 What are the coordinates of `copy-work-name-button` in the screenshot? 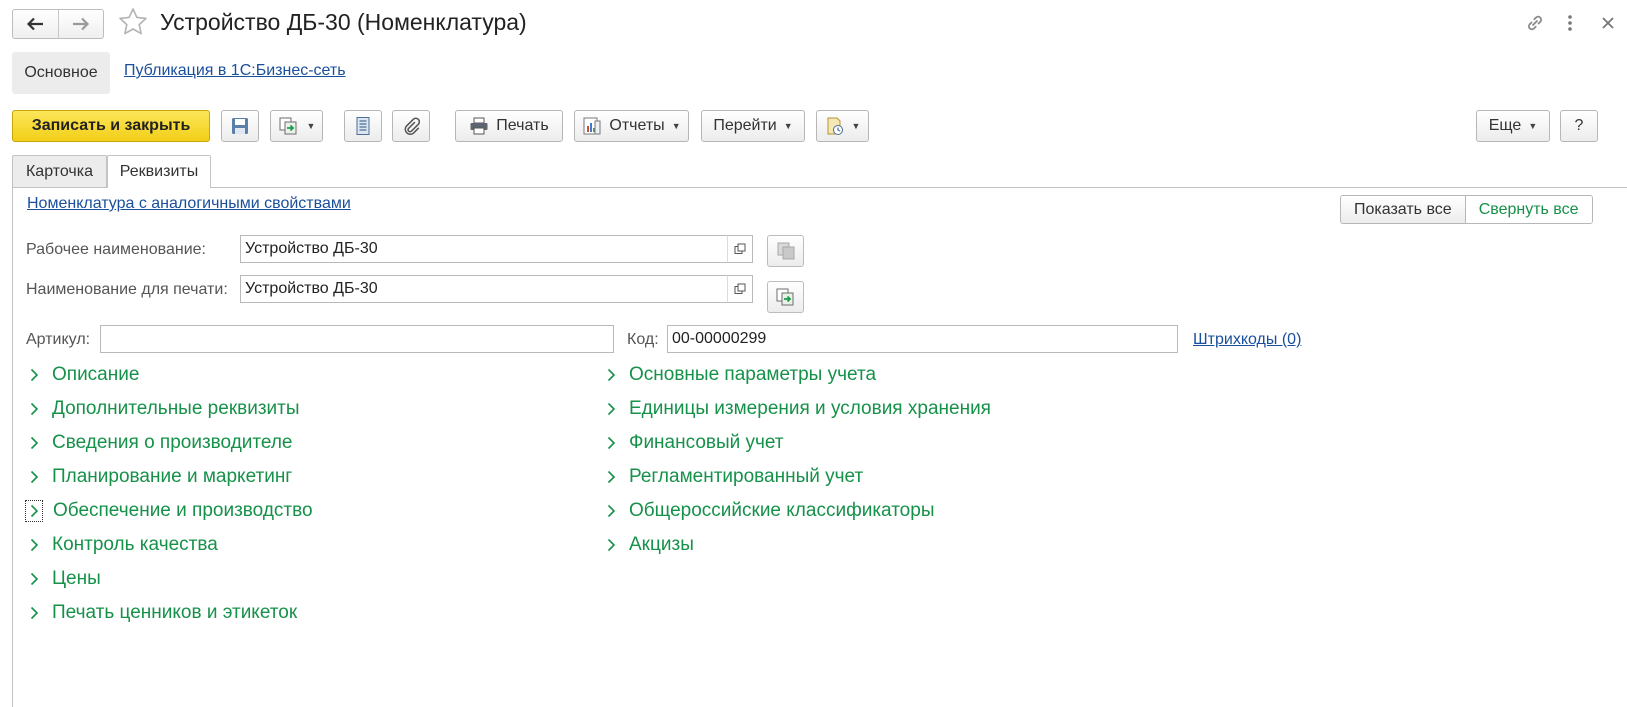 It's located at (785, 251).